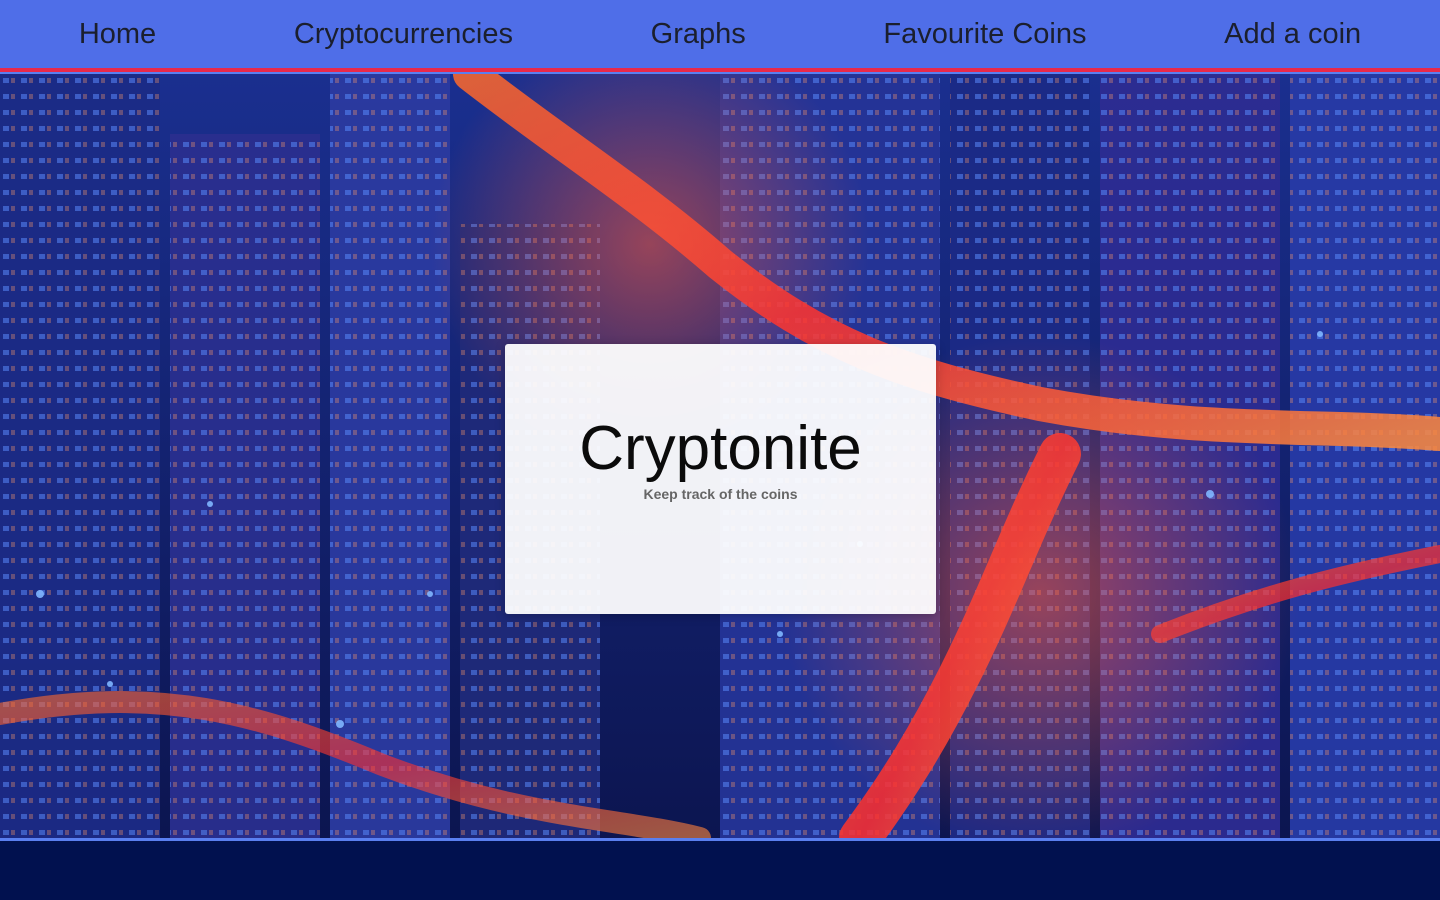 The image size is (1440, 900). What do you see at coordinates (720, 494) in the screenshot?
I see `site-tagline: Keep track of the coins` at bounding box center [720, 494].